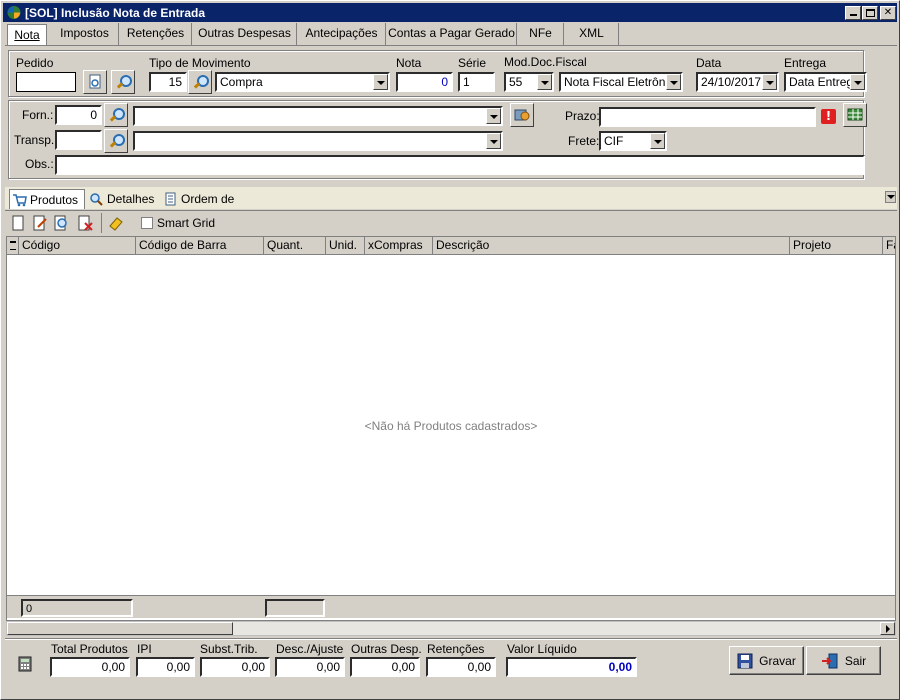 Image resolution: width=900 pixels, height=700 pixels. What do you see at coordinates (853, 13) in the screenshot?
I see `minimize-button` at bounding box center [853, 13].